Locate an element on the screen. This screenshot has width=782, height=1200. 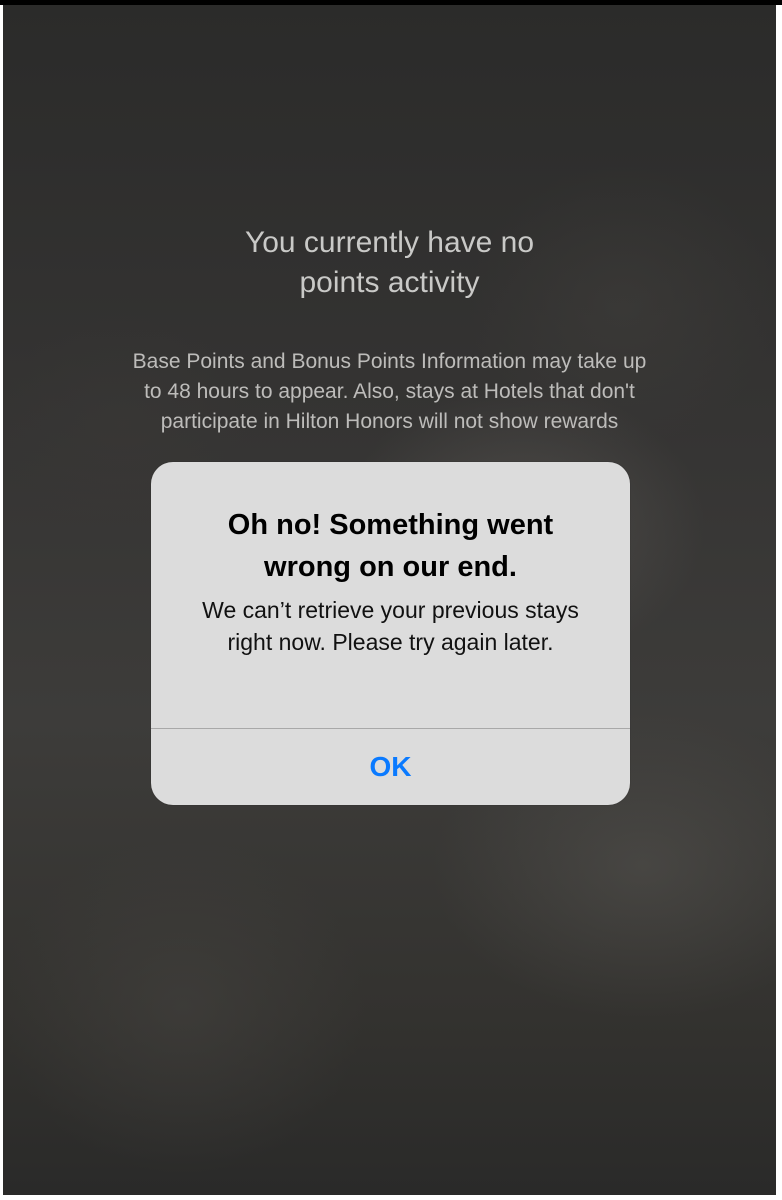
alert-title: Oh no! Something went wrong on our end. is located at coordinates (390, 546).